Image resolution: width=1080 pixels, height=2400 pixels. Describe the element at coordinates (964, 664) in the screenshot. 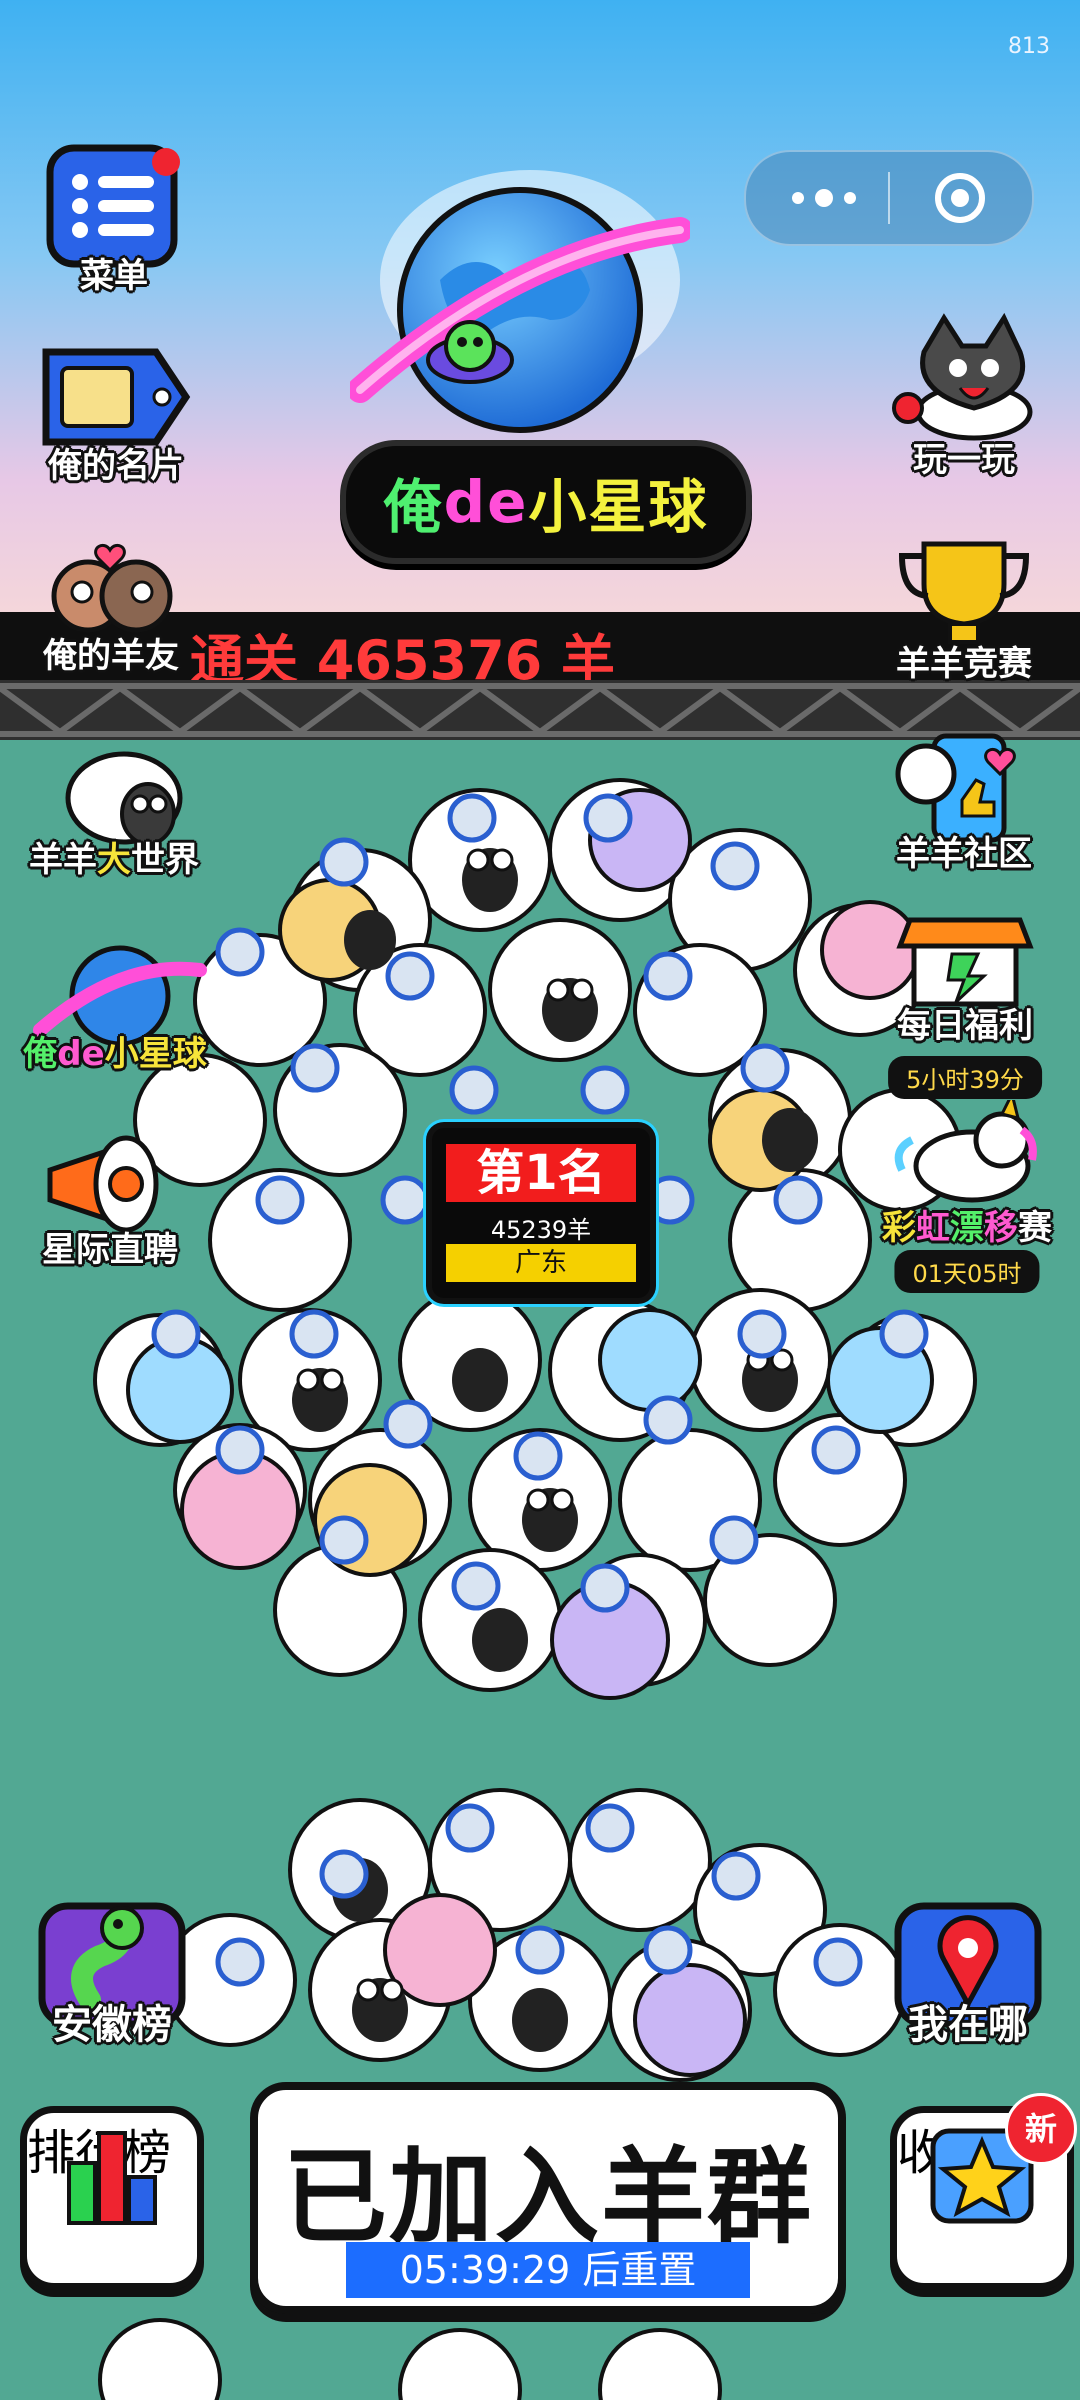

I see `sheep-contest-label: 羊羊竞赛` at that location.